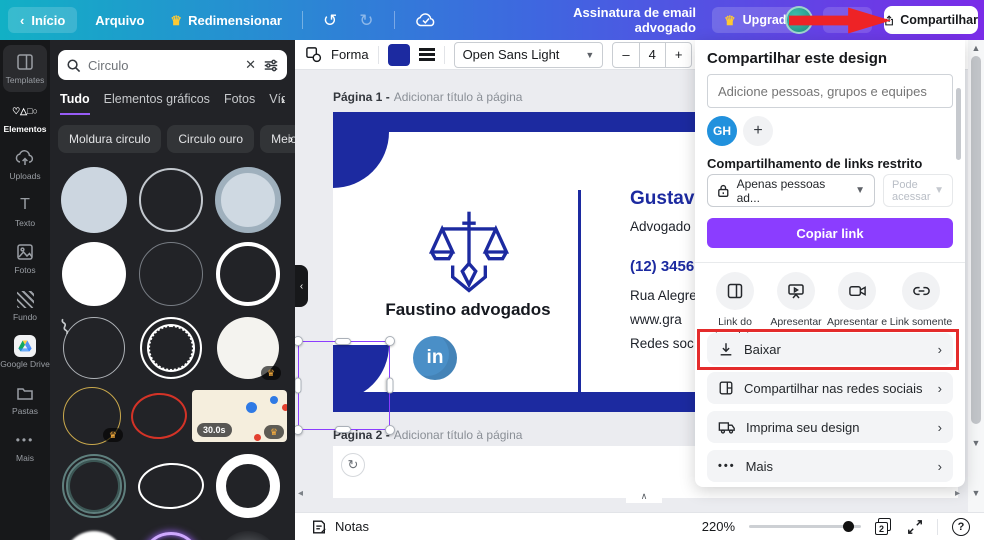  I want to click on zoom-percentage: 220%, so click(718, 526).